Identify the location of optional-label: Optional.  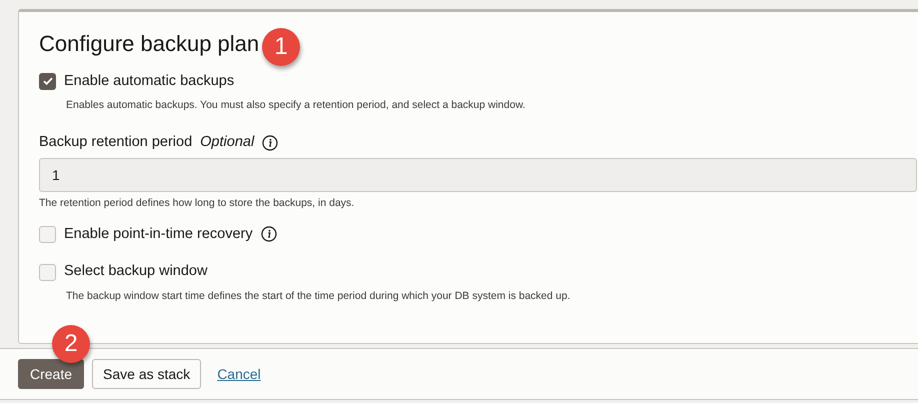
(227, 142).